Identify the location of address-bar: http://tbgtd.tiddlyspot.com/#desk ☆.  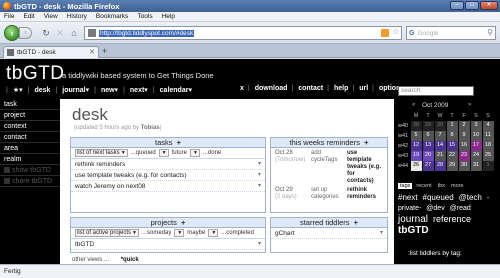
(243, 33).